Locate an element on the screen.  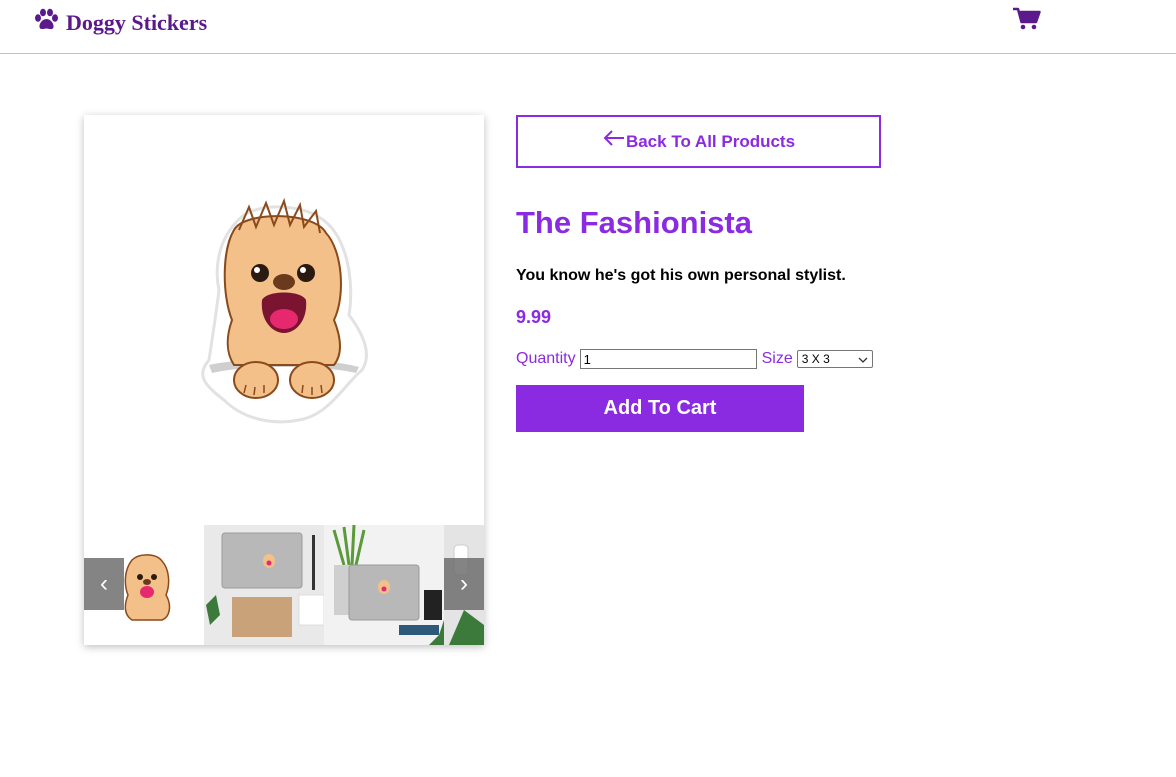
site-header: Doggy Stickers is located at coordinates (588, 27).